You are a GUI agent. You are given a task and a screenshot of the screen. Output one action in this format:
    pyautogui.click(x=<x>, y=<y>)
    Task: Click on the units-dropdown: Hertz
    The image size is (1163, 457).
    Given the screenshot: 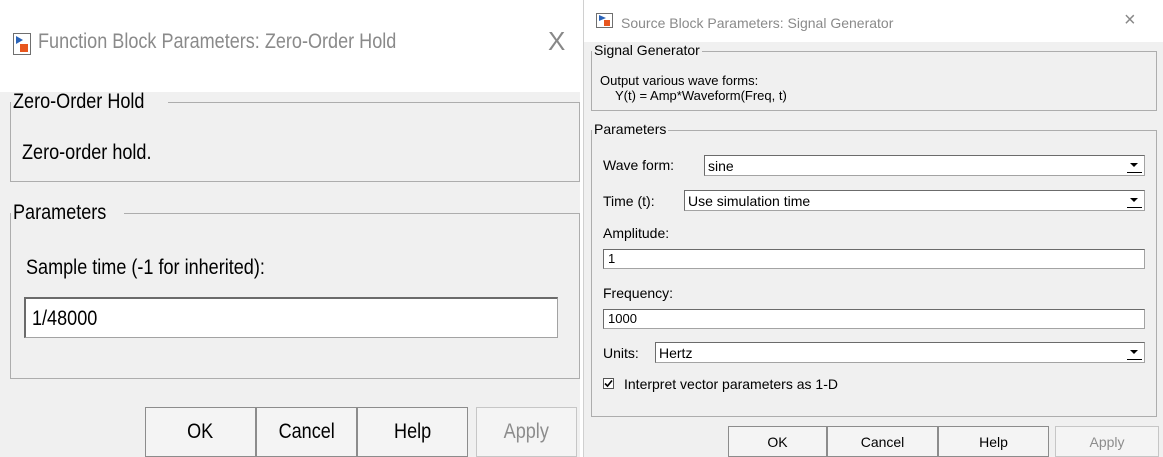 What is the action you would take?
    pyautogui.click(x=900, y=352)
    